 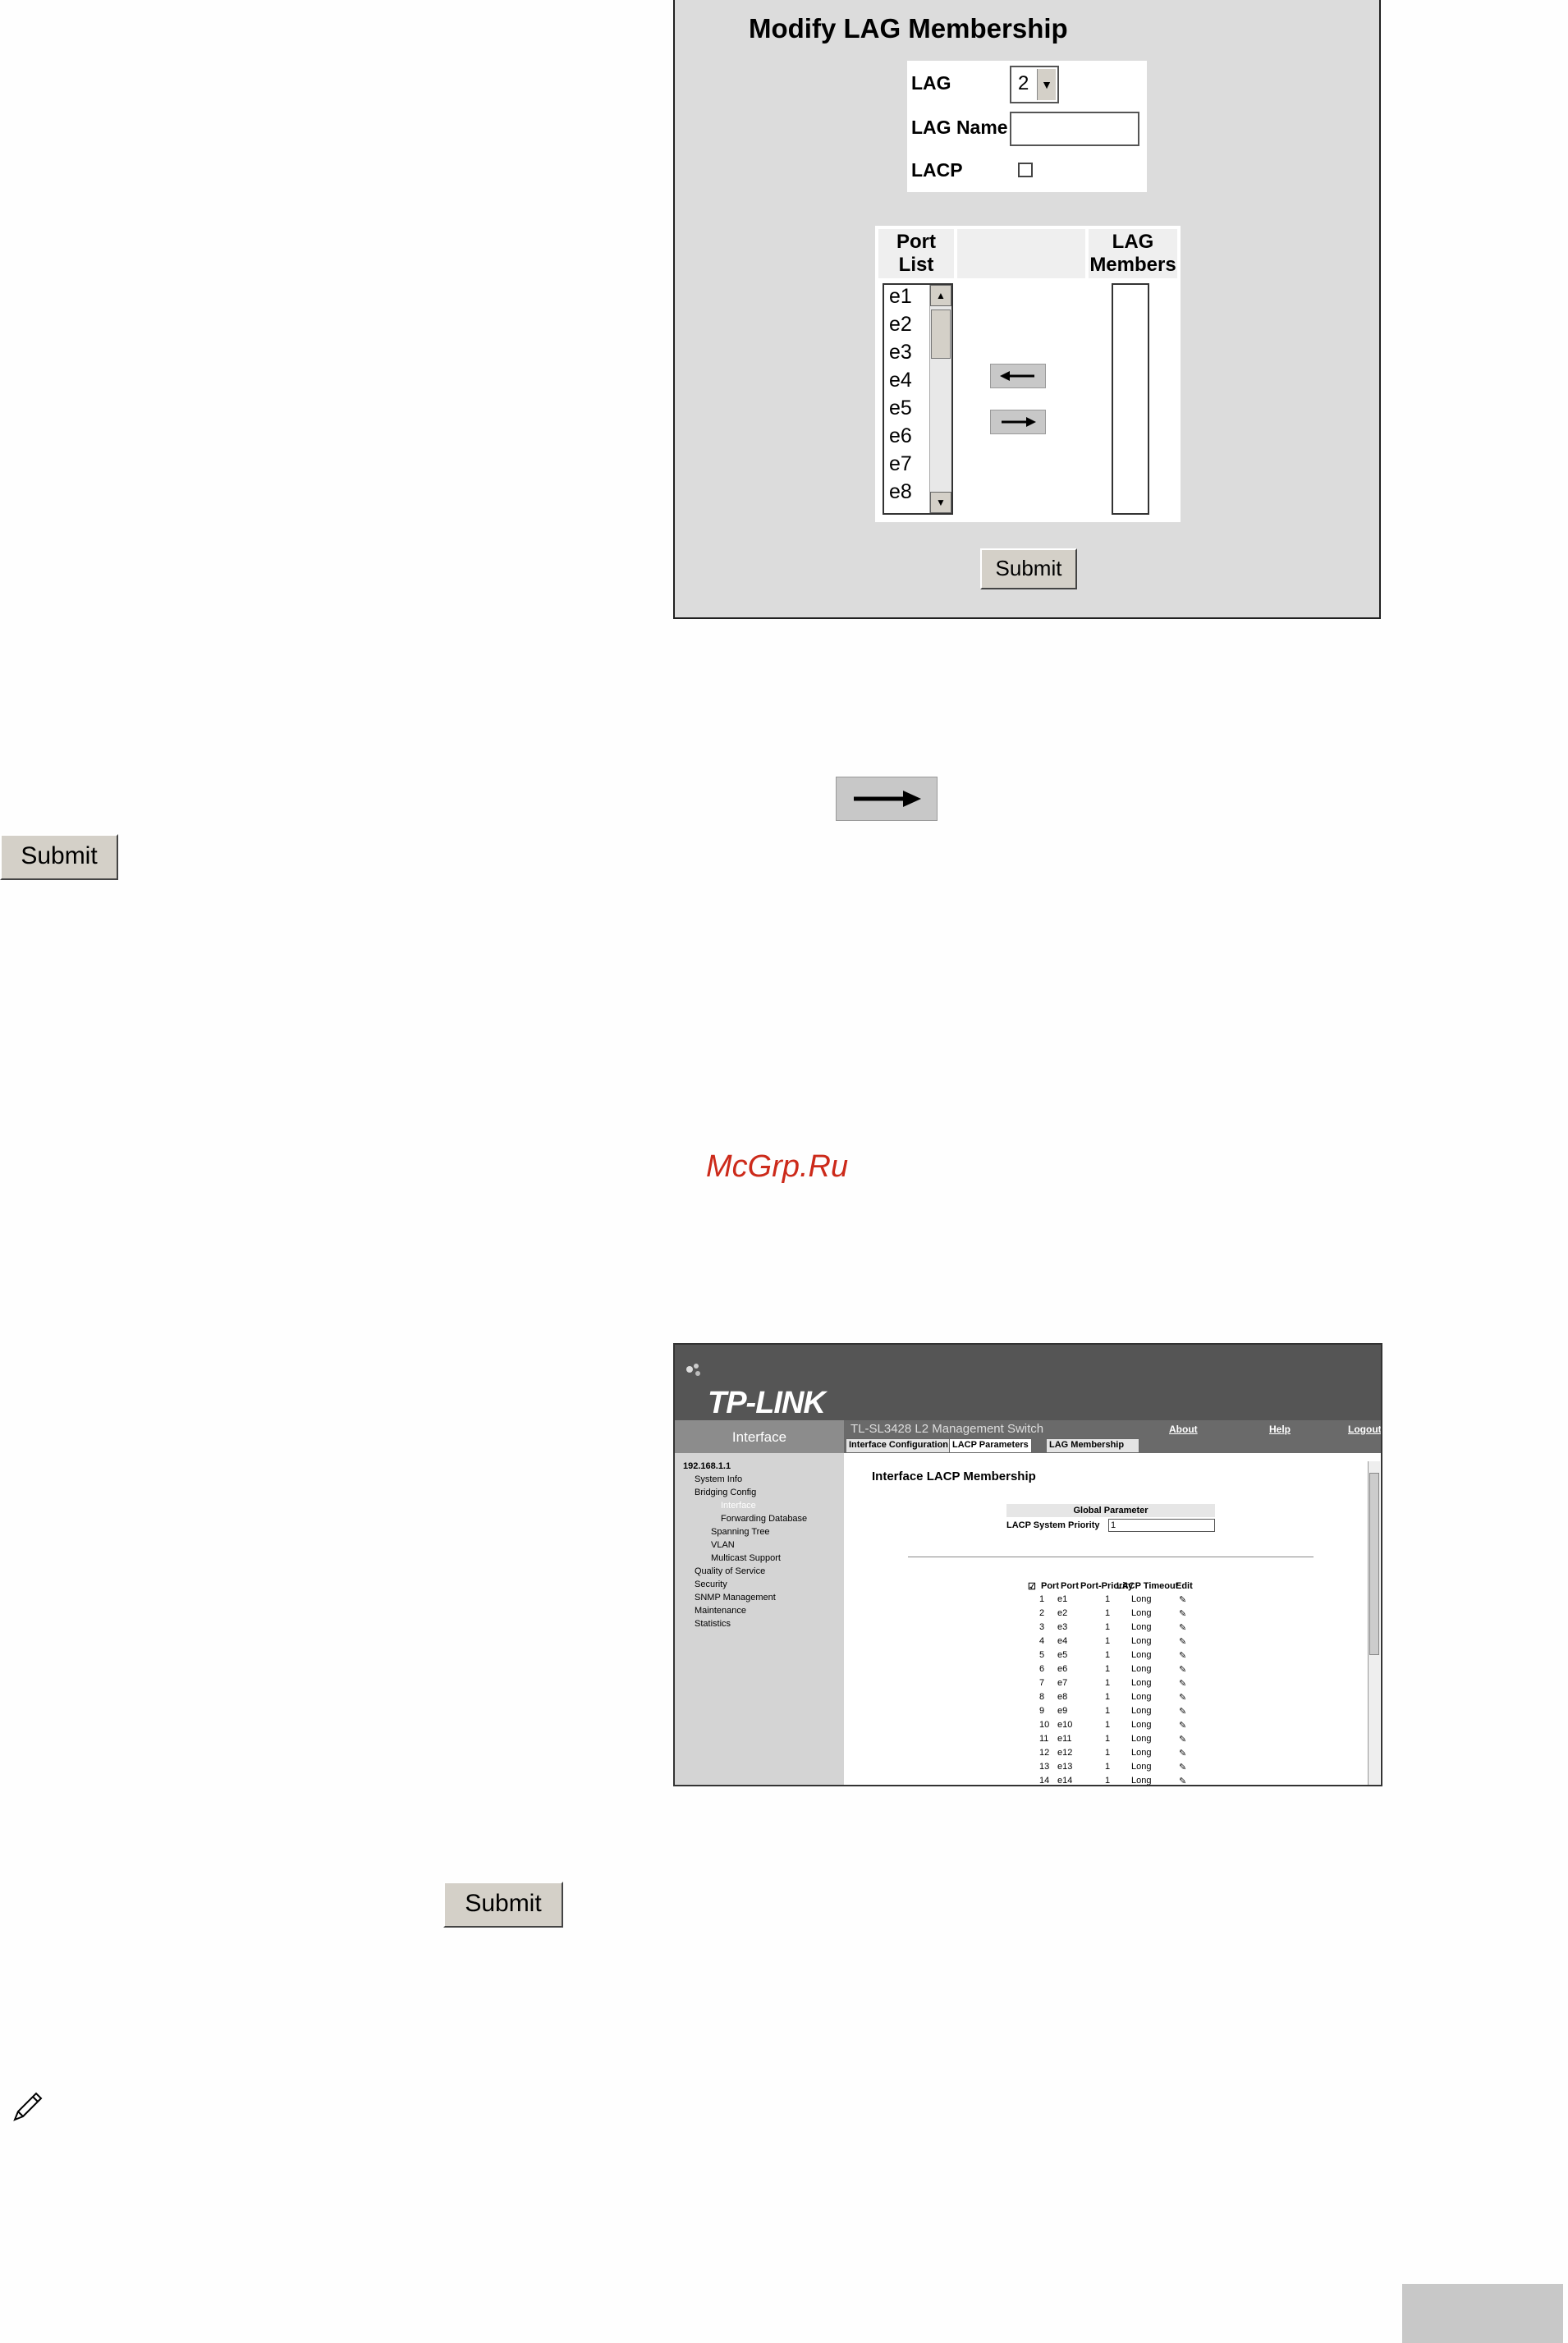 I want to click on tab-interface-configuration: Interface Configuration, so click(x=899, y=1445).